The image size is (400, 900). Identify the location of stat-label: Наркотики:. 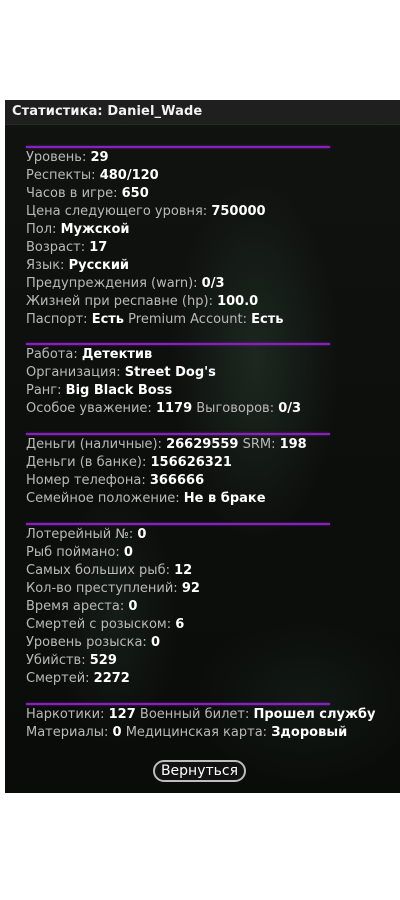
(67, 714).